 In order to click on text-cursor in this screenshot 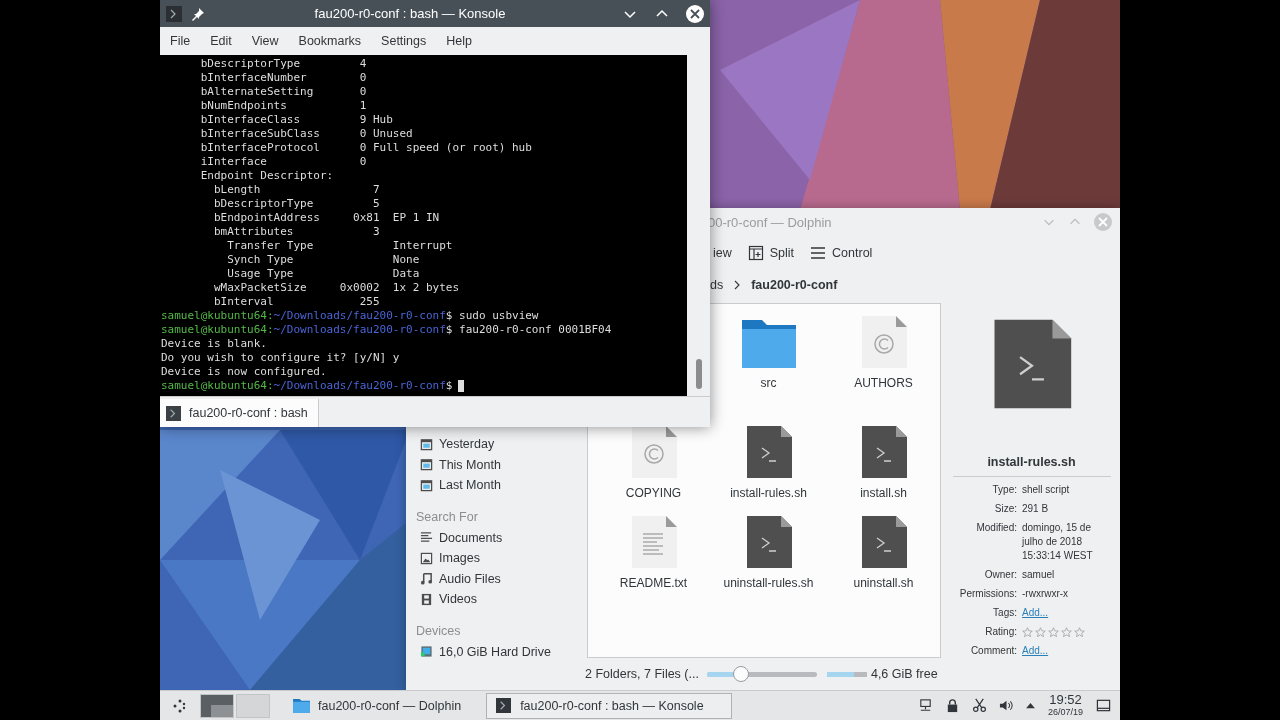, I will do `click(461, 386)`.